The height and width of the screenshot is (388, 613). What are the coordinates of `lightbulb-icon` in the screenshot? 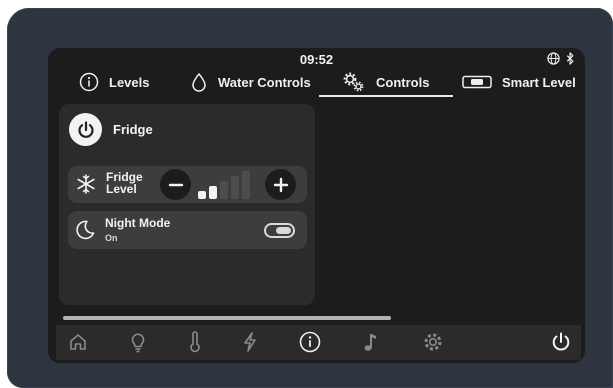 It's located at (138, 342).